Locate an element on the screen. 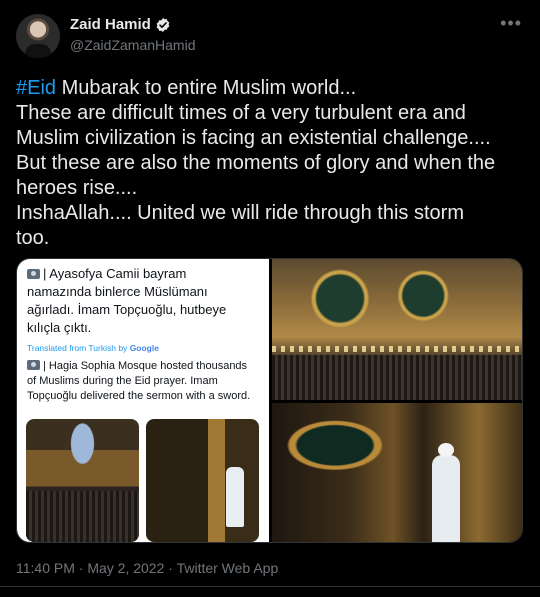 The width and height of the screenshot is (540, 597). screenshot-imam-photo is located at coordinates (202, 480).